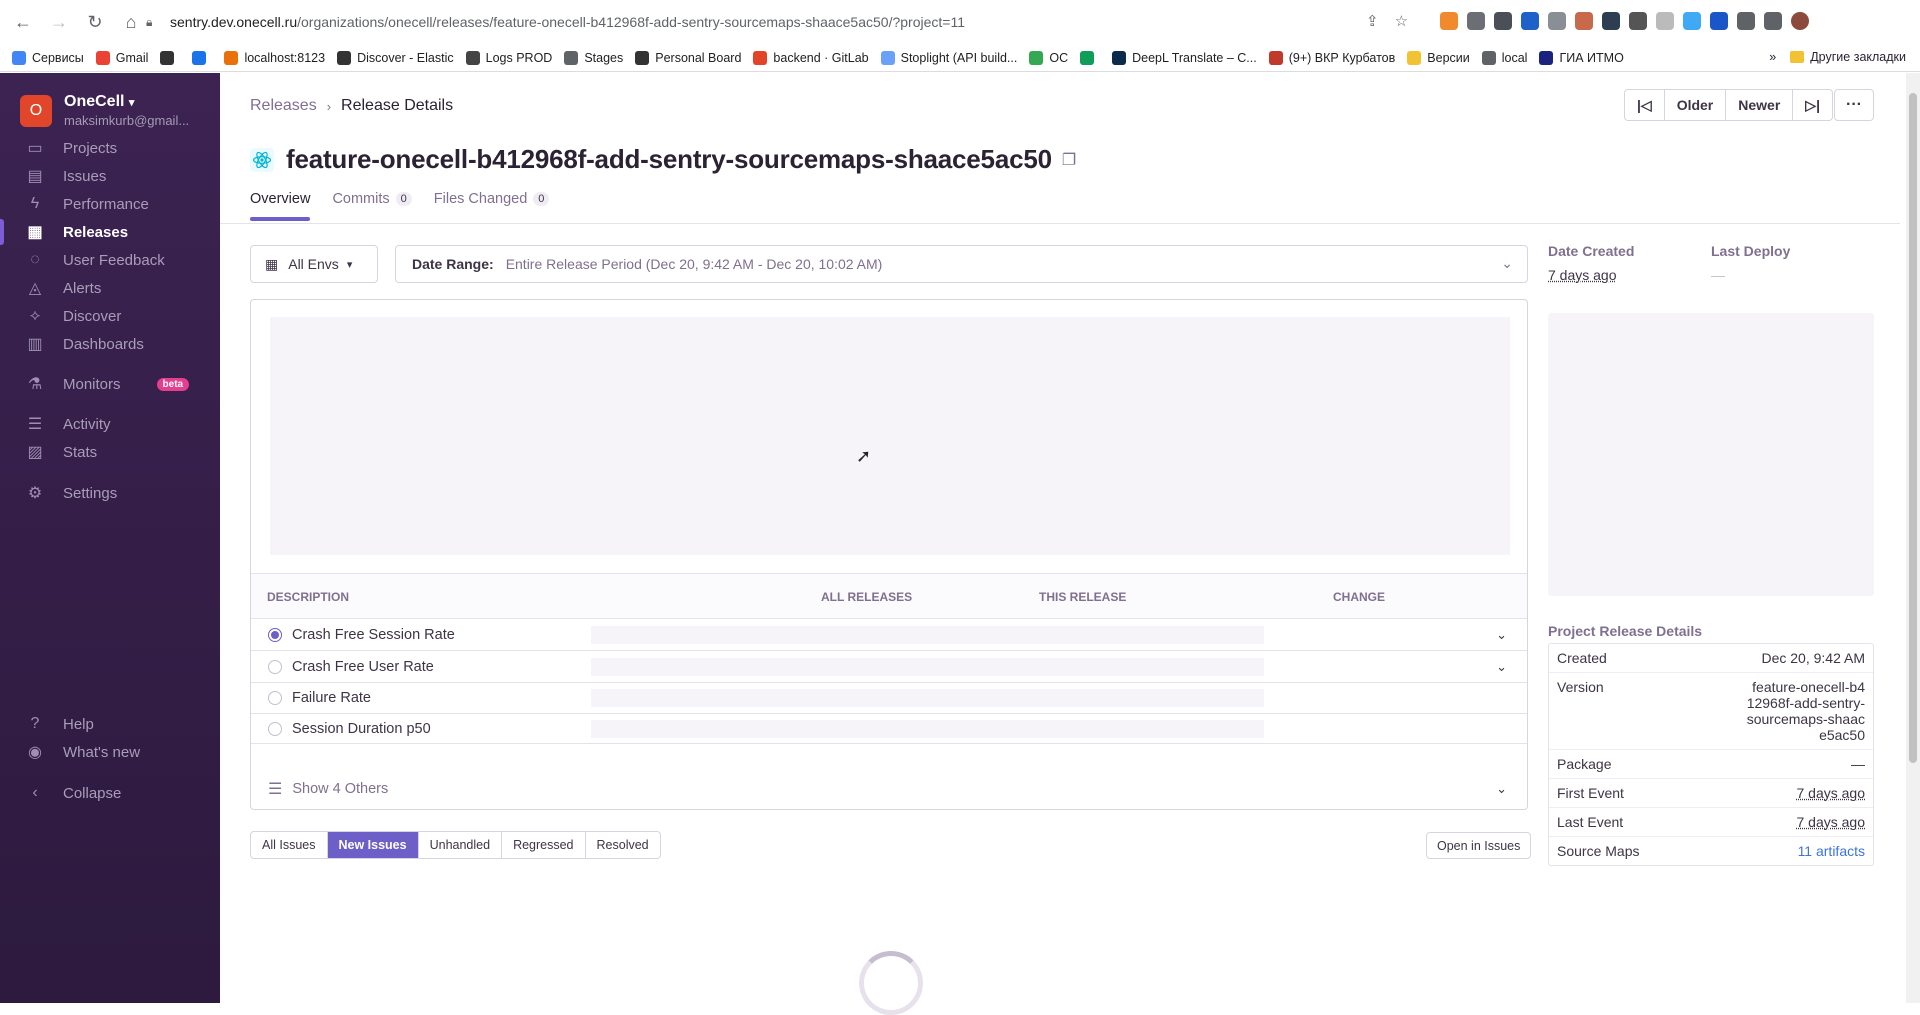  What do you see at coordinates (593, 58) in the screenshot?
I see `bookmark-item: Stages` at bounding box center [593, 58].